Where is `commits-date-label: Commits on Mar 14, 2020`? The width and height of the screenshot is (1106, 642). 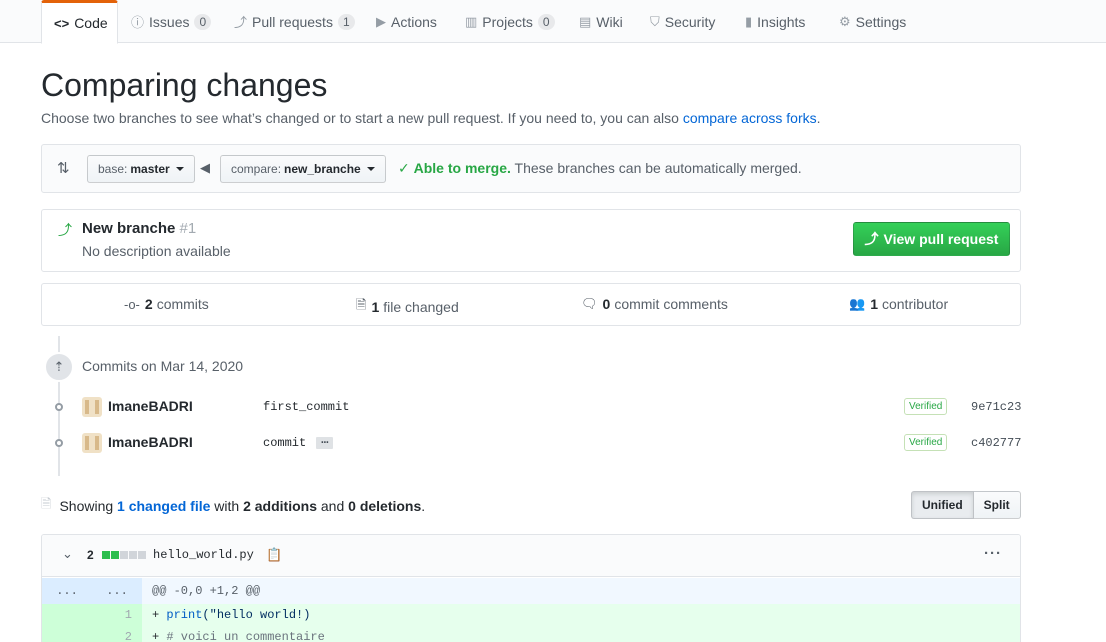 commits-date-label: Commits on Mar 14, 2020 is located at coordinates (163, 366).